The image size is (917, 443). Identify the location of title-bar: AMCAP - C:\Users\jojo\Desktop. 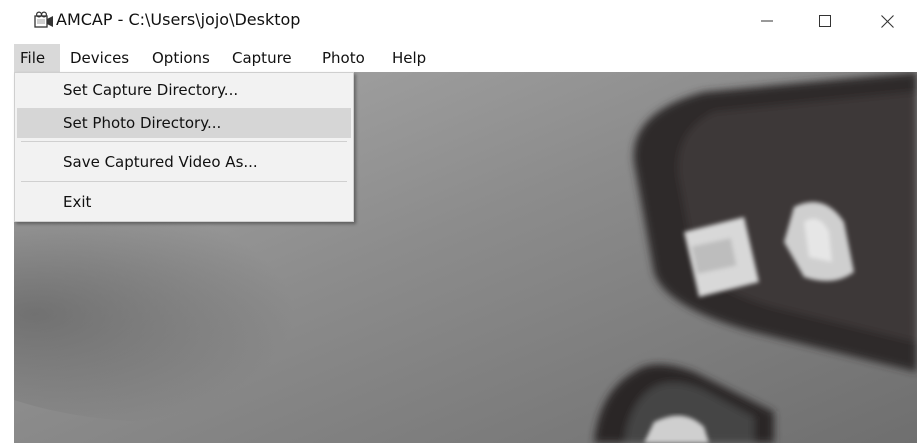
(458, 21).